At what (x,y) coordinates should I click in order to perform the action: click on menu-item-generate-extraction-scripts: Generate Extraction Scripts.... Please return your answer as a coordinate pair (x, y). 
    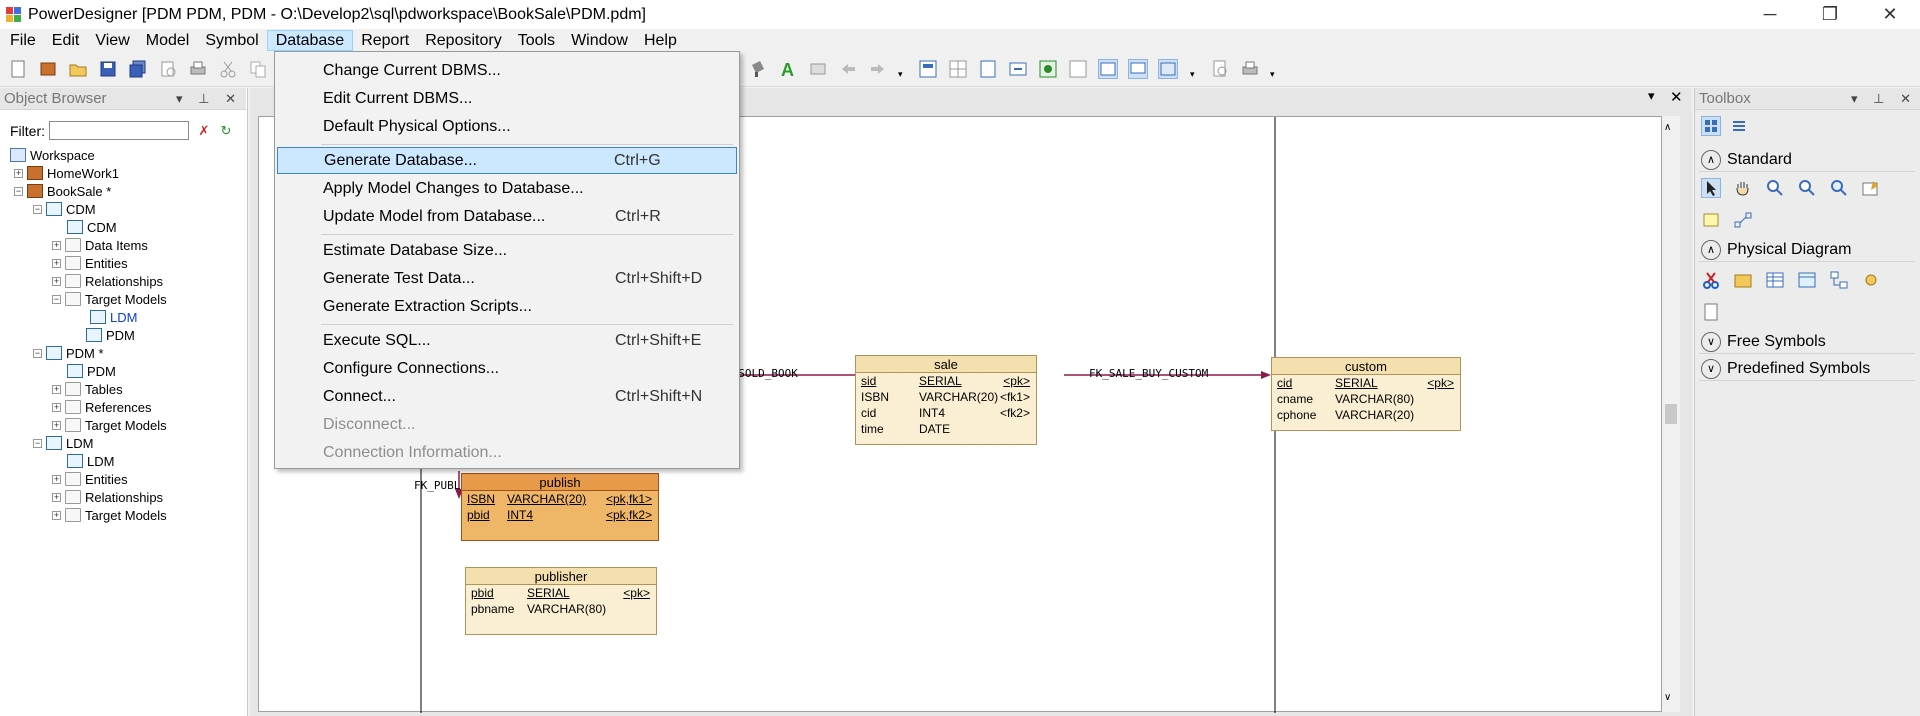
    Looking at the image, I should click on (507, 306).